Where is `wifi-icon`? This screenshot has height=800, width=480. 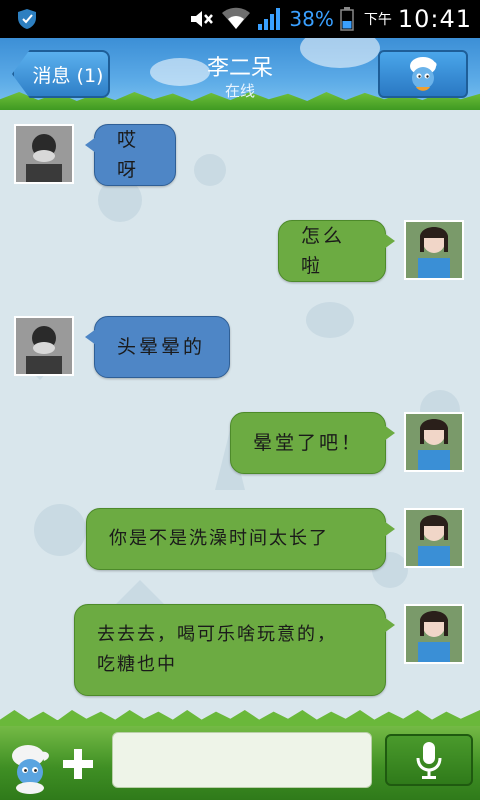
wifi-icon is located at coordinates (236, 18).